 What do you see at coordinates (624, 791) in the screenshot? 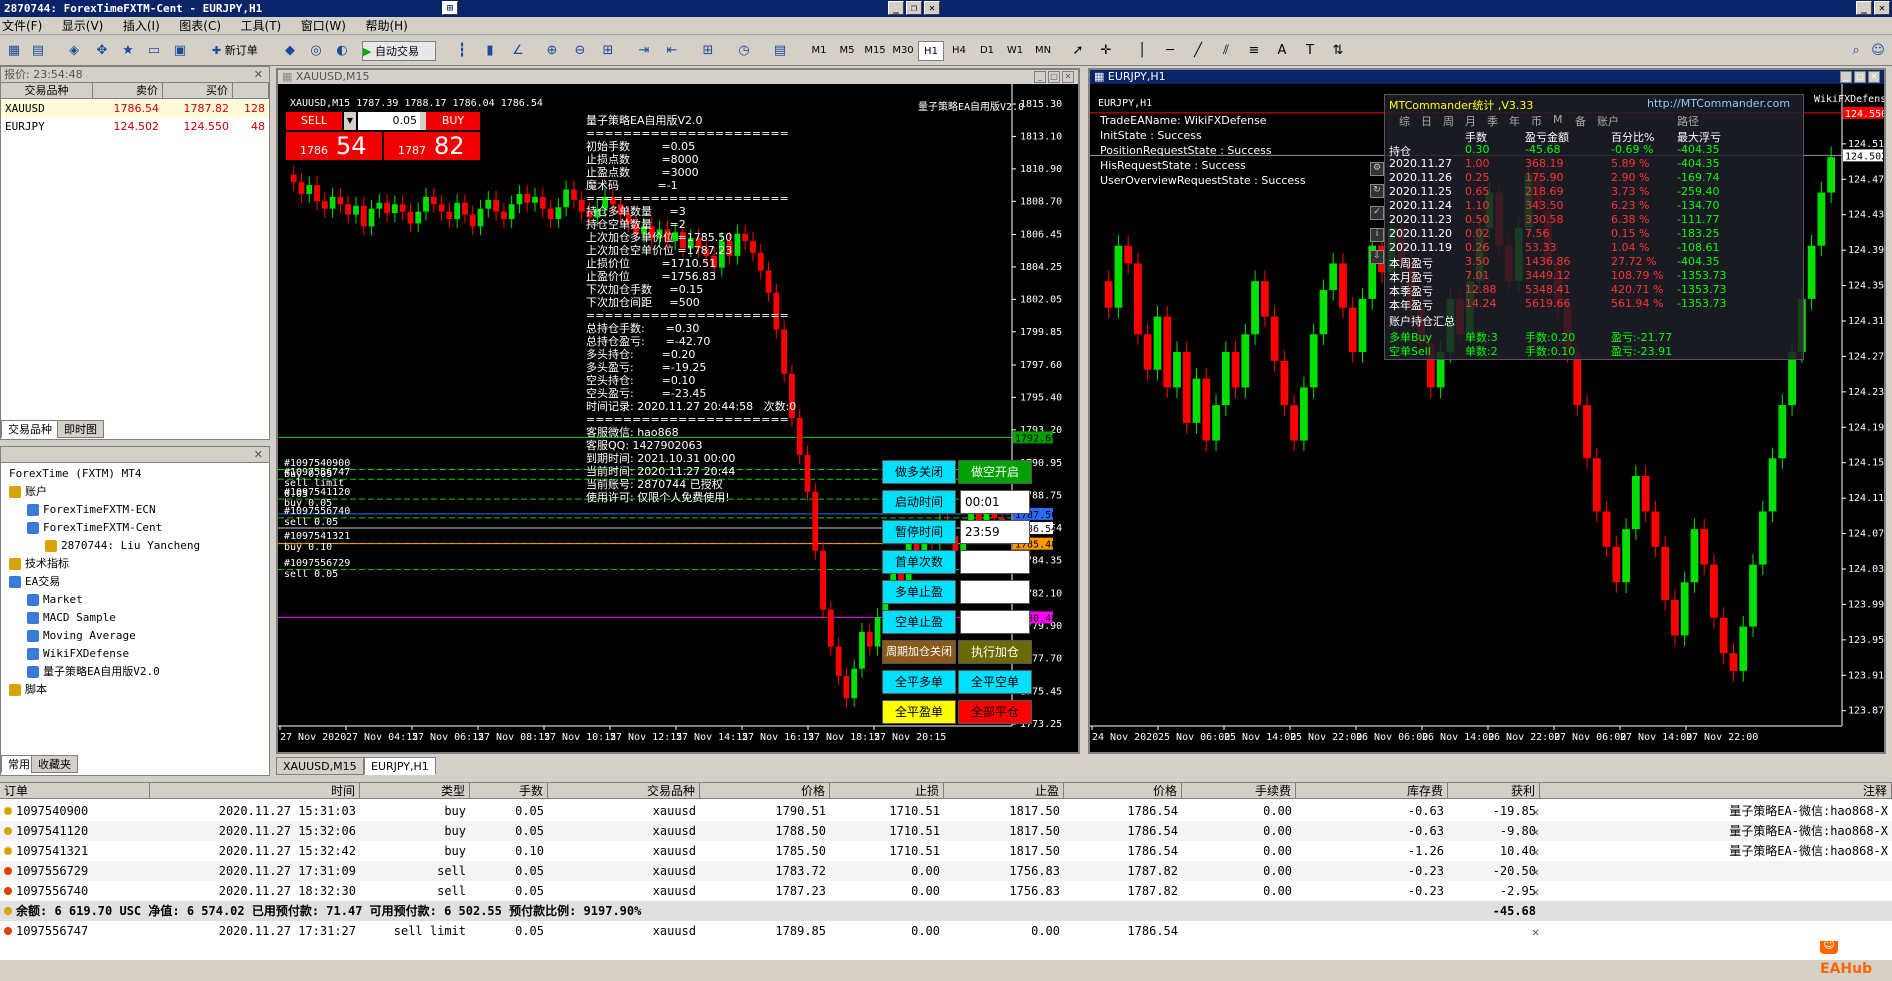
I see `terminal-col-header: 交易品种` at bounding box center [624, 791].